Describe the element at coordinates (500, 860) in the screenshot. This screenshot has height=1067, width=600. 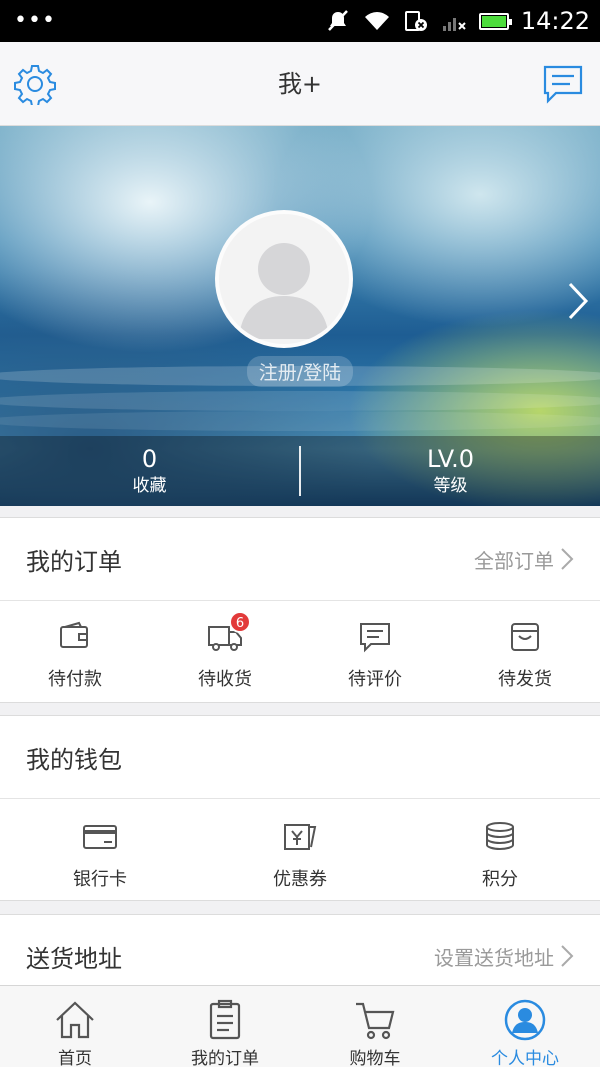
I see `wallet-points: 积分` at that location.